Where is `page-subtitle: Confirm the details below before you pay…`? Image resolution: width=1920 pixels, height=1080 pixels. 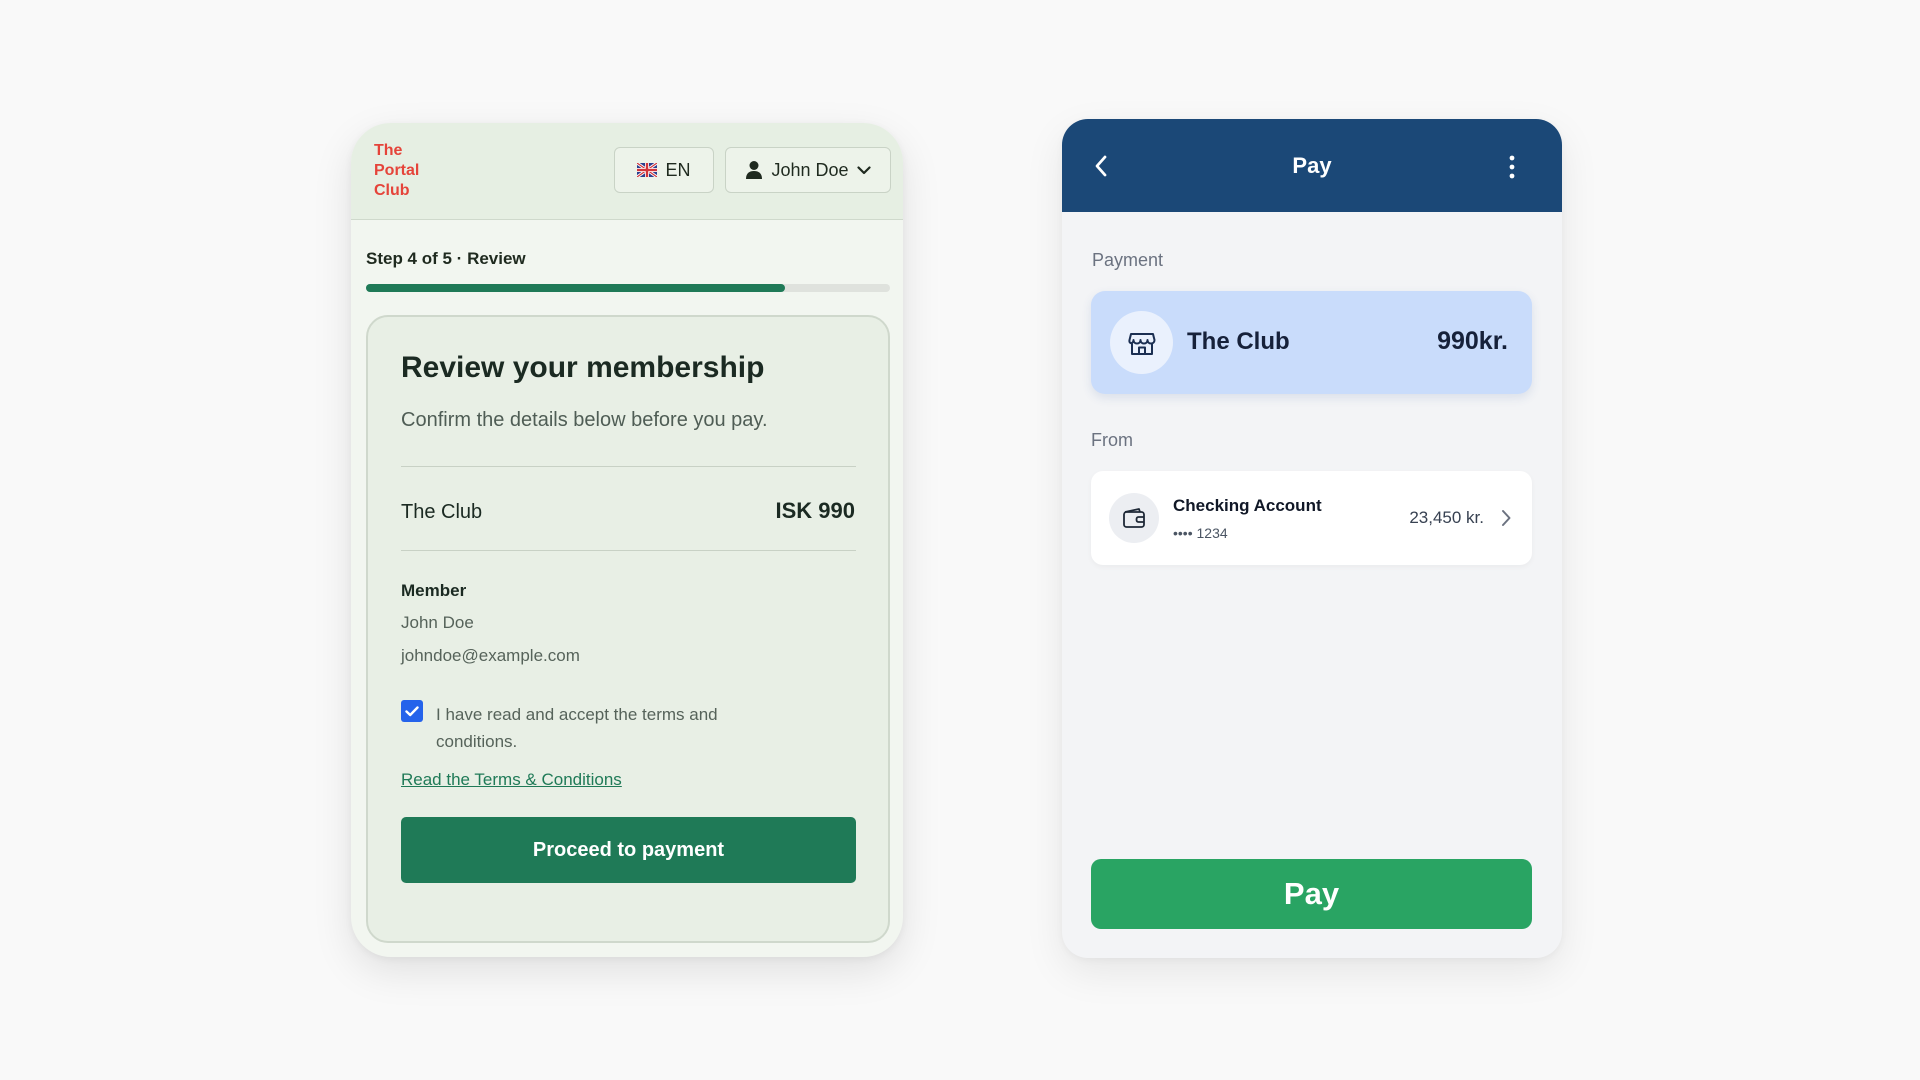
page-subtitle: Confirm the details below before you pay… is located at coordinates (584, 420).